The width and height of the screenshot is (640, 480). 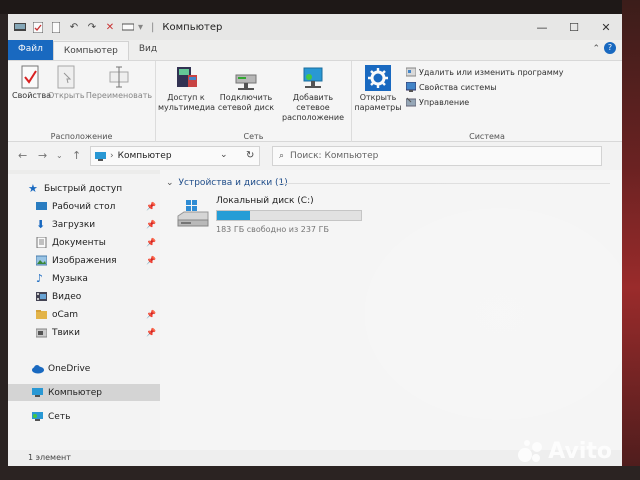 I want to click on tab-file: Файл, so click(x=30, y=50).